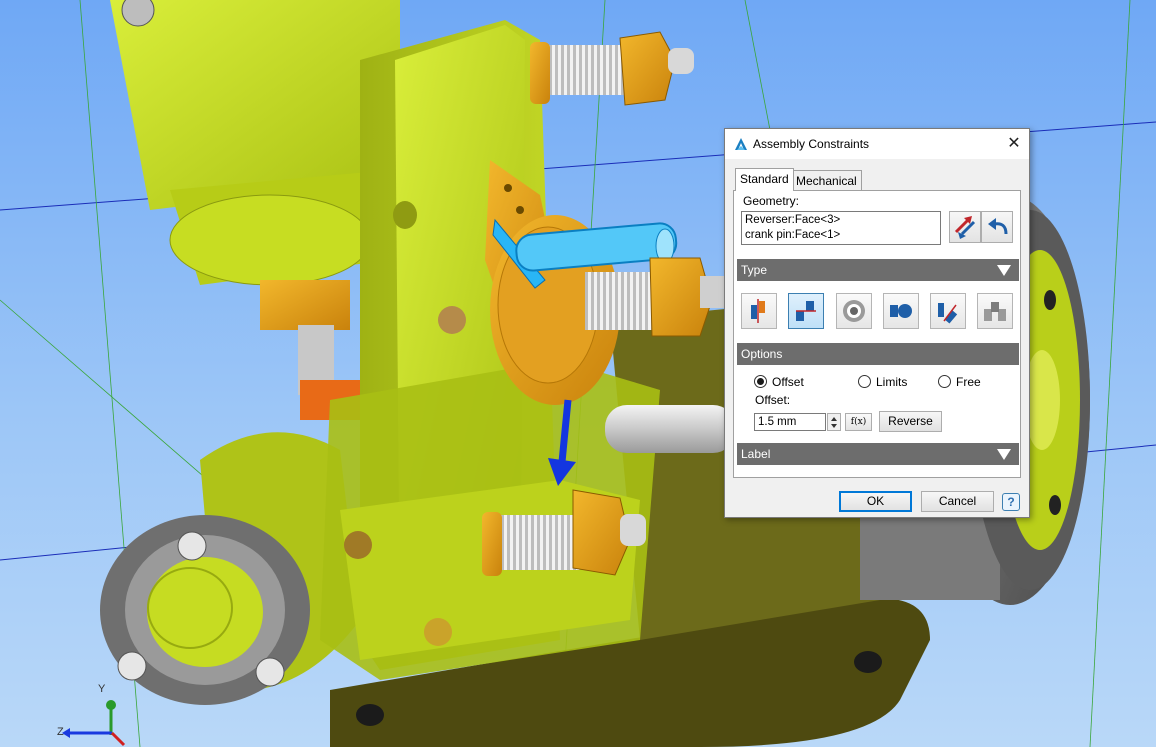 The height and width of the screenshot is (747, 1156). Describe the element at coordinates (790, 422) in the screenshot. I see `offset-input: 1.5 mm` at that location.